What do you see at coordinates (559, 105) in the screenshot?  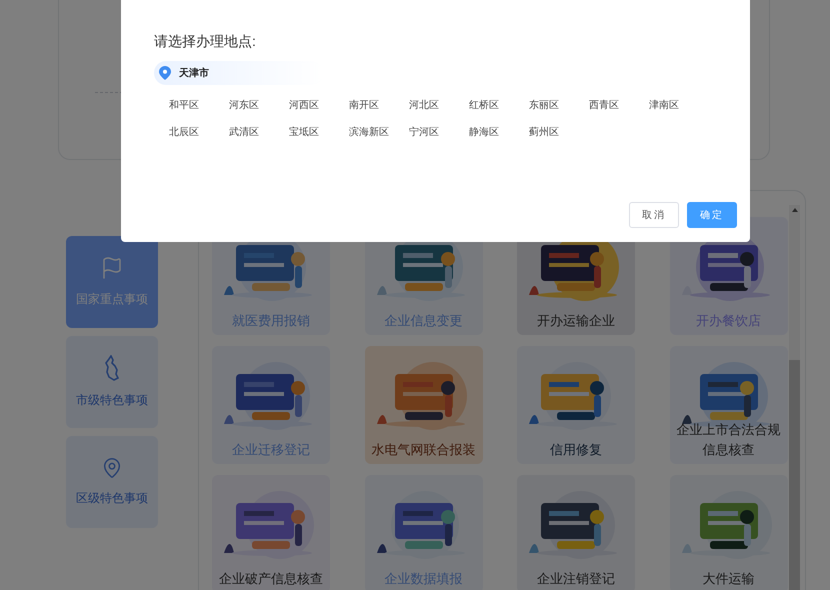 I see `district-option: 东丽区` at bounding box center [559, 105].